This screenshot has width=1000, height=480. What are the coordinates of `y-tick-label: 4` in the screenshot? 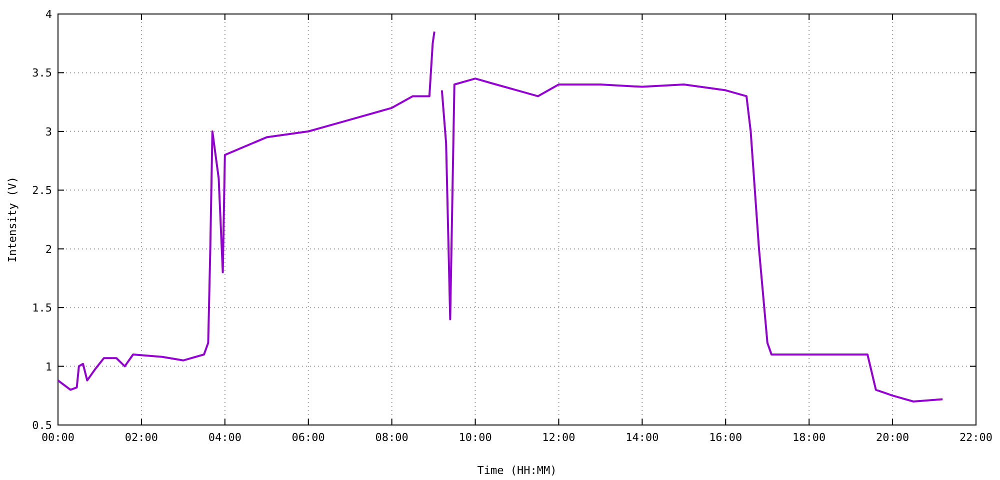 It's located at (48, 14).